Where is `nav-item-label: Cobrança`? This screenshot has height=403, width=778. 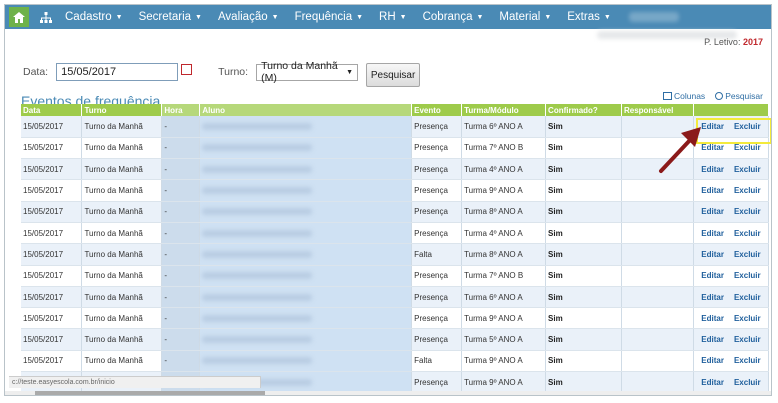
nav-item-label: Cobrança is located at coordinates (447, 17).